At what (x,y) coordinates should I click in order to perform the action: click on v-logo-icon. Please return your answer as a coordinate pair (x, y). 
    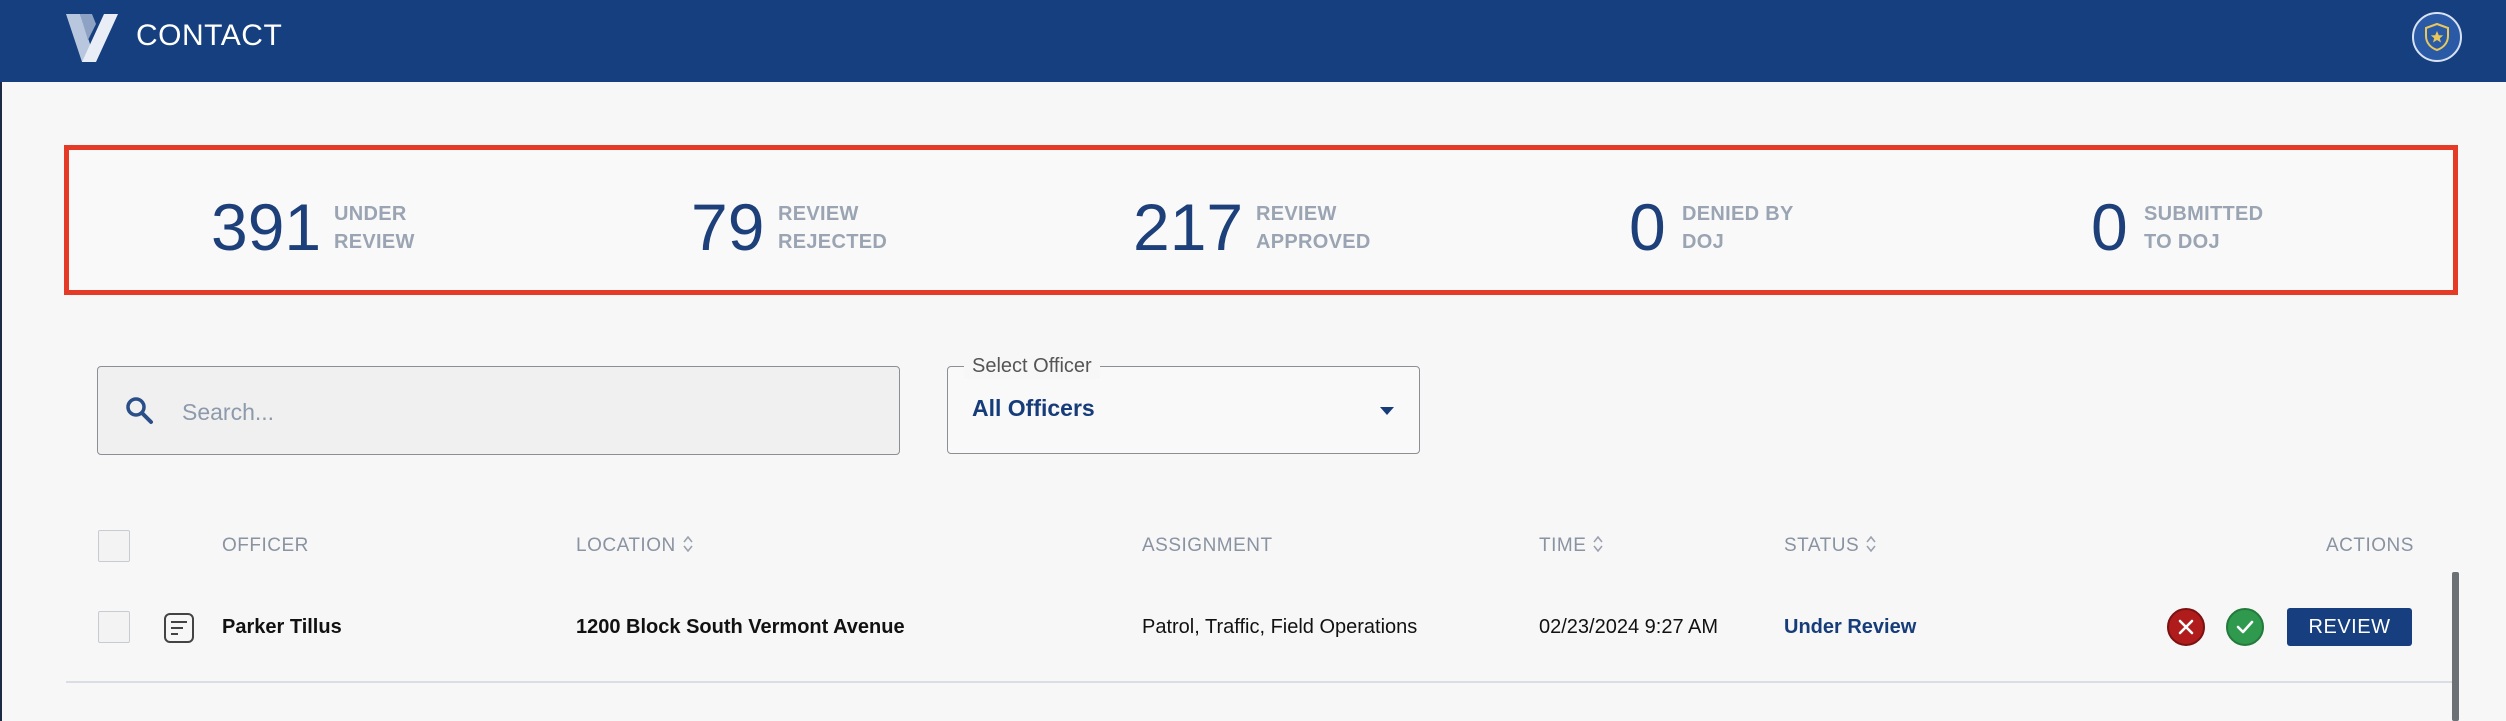
    Looking at the image, I should click on (92, 38).